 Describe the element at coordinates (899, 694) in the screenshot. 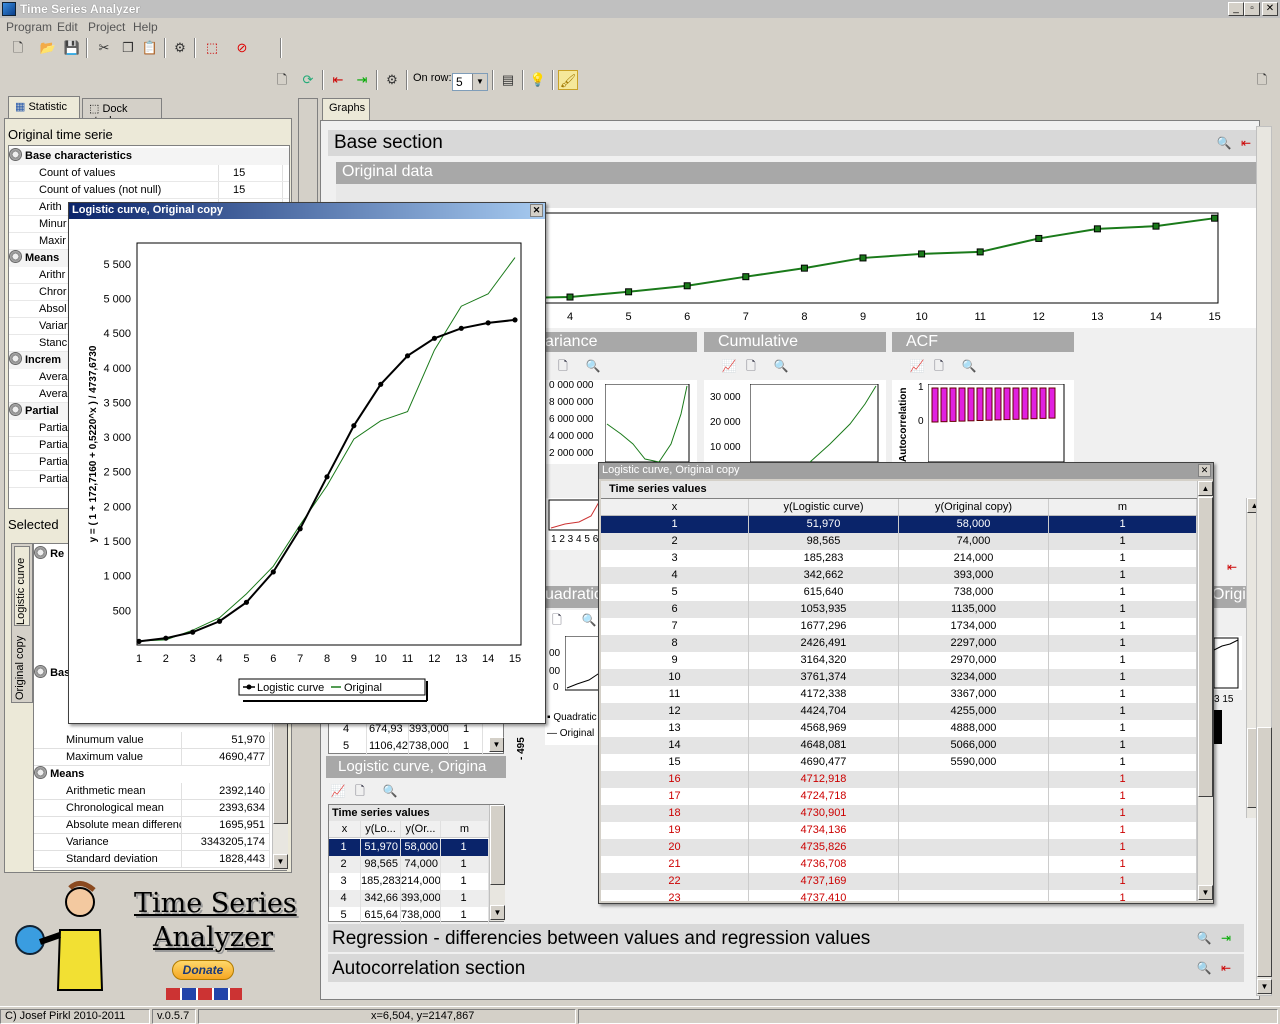

I see `table-row: 11 4172,338 3367,000 1` at that location.